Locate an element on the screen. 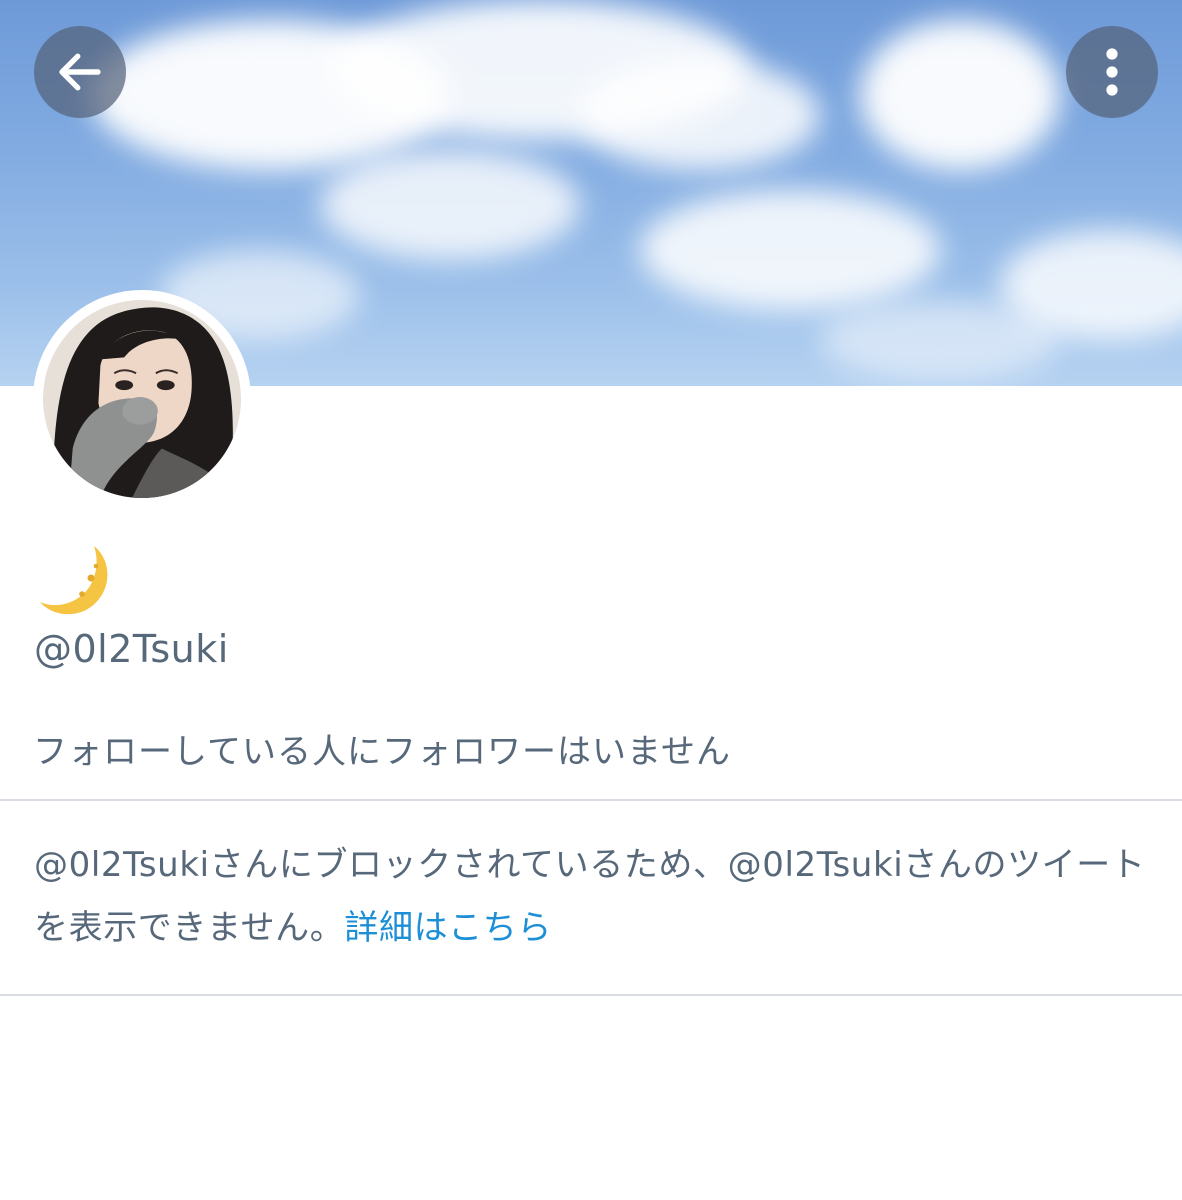  more-options-button is located at coordinates (1112, 72).